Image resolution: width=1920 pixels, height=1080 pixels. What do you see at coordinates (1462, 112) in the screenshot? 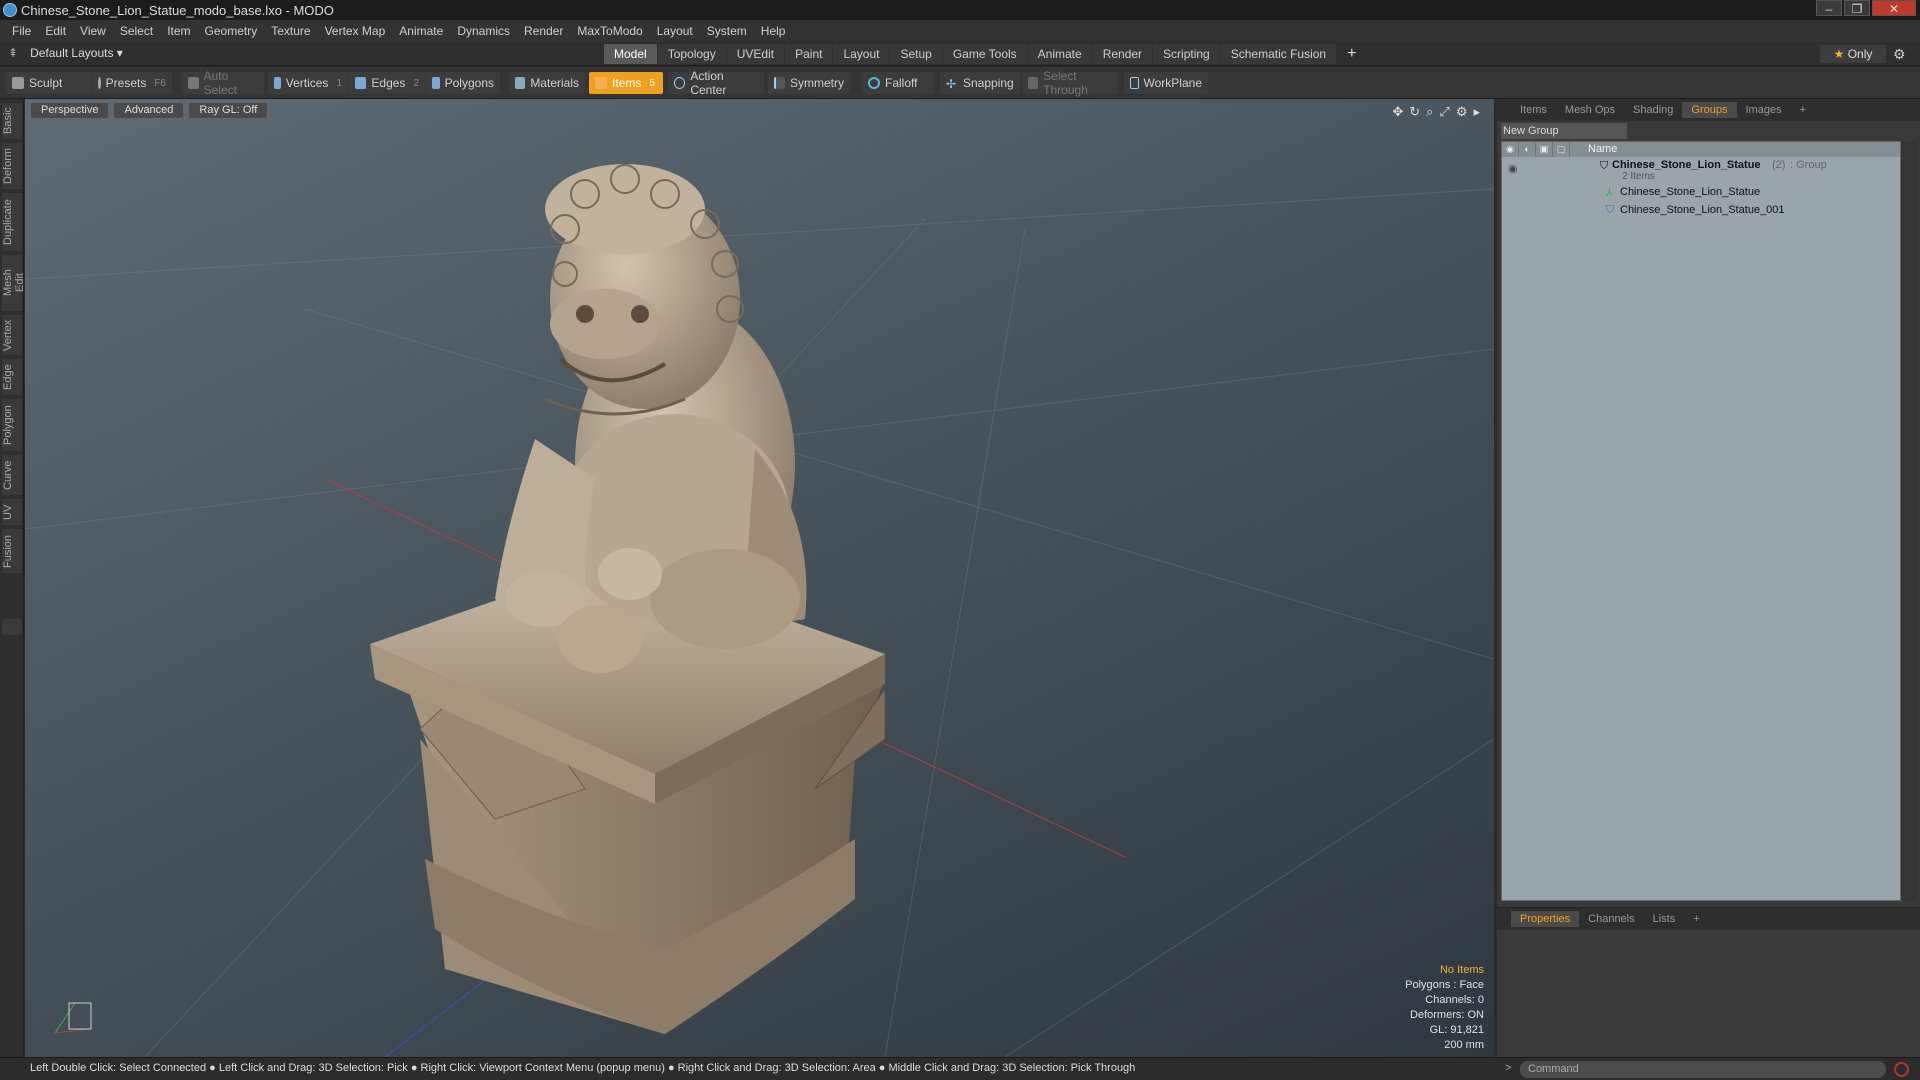
I see `viewport-settings-icon: ⚙` at bounding box center [1462, 112].